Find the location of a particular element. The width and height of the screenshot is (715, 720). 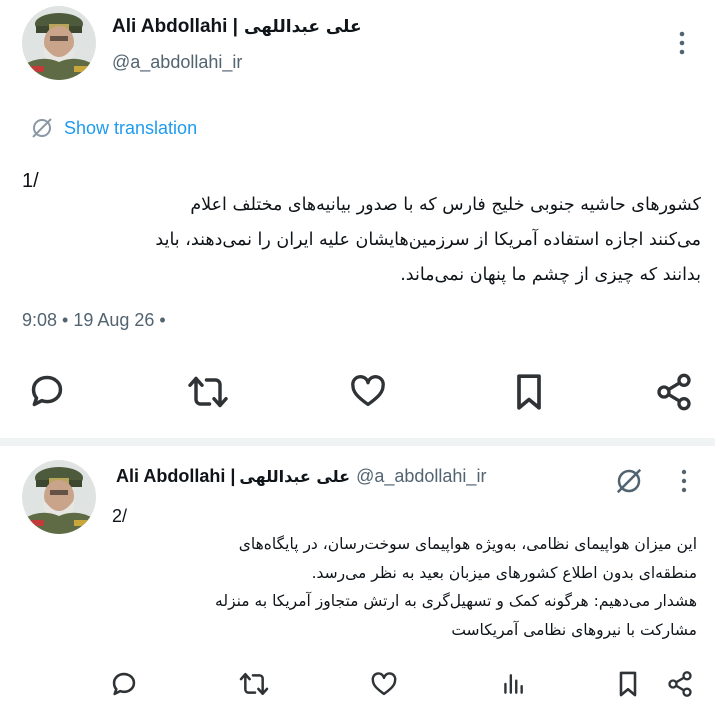

show-translation-button: Show translation is located at coordinates (113, 128).